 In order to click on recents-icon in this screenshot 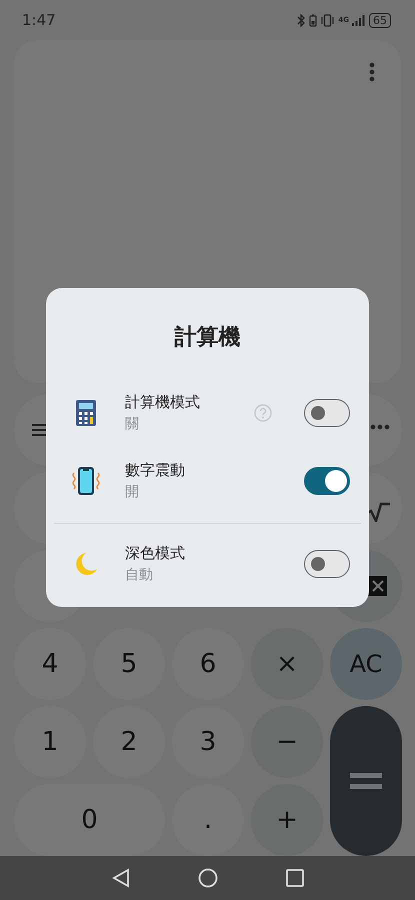, I will do `click(295, 878)`.